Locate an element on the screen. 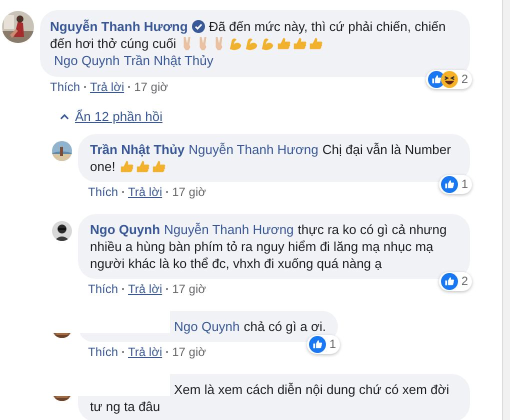 The image size is (510, 420). comment-text: Xem là xem cách diễn nội dung chứ có xem đời tư ng ta đâu is located at coordinates (270, 398).